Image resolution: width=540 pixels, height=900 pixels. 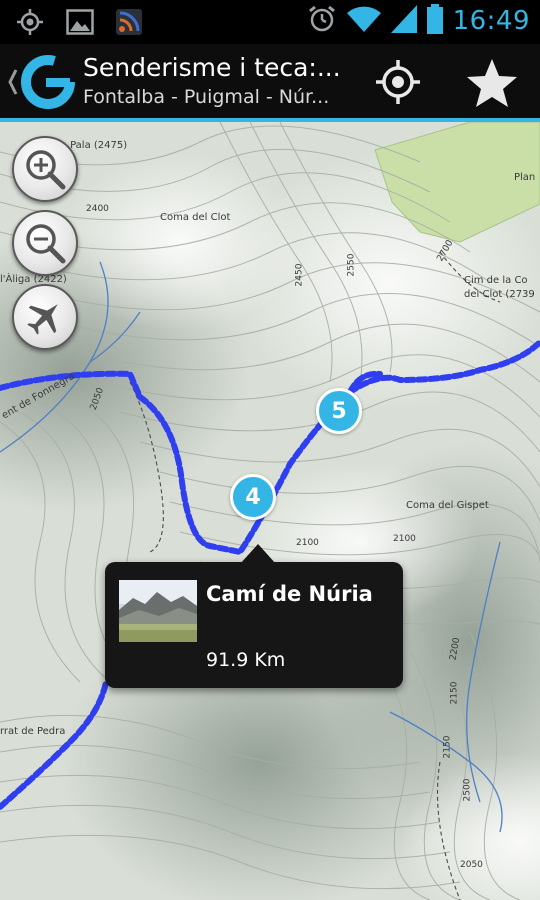 What do you see at coordinates (471, 865) in the screenshot?
I see `map-label: 2050` at bounding box center [471, 865].